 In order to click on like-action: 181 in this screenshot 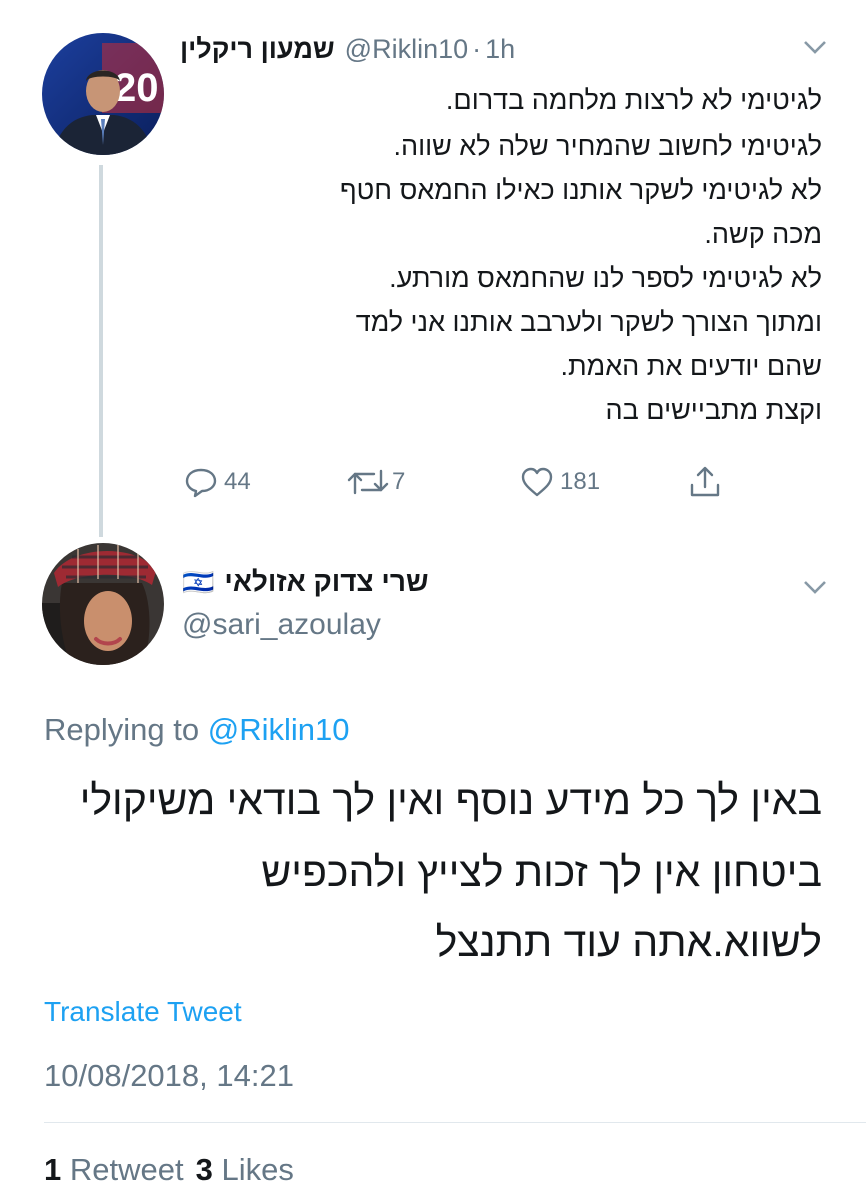, I will do `click(560, 482)`.